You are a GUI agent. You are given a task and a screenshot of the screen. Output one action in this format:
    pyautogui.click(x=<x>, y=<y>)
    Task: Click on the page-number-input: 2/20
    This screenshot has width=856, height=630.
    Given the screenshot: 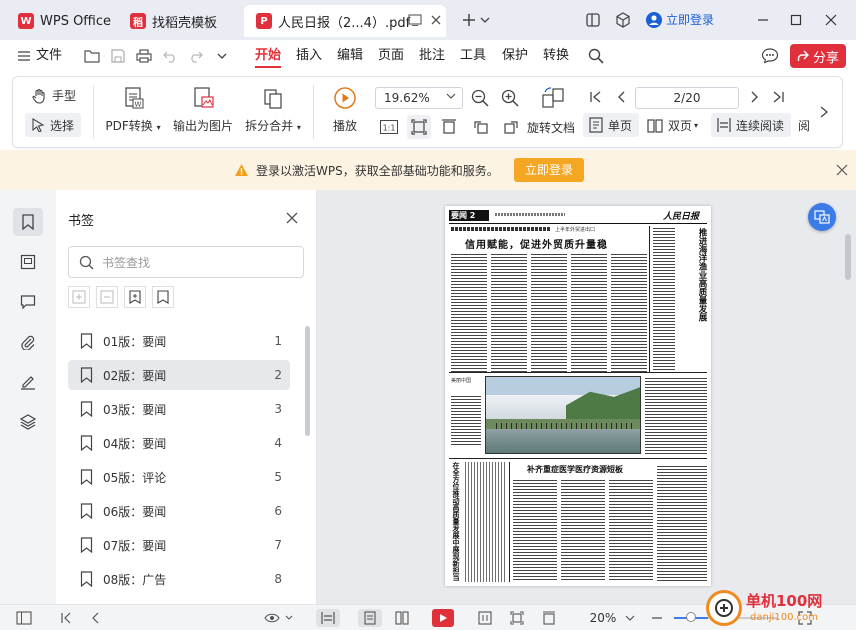 What is the action you would take?
    pyautogui.click(x=687, y=98)
    